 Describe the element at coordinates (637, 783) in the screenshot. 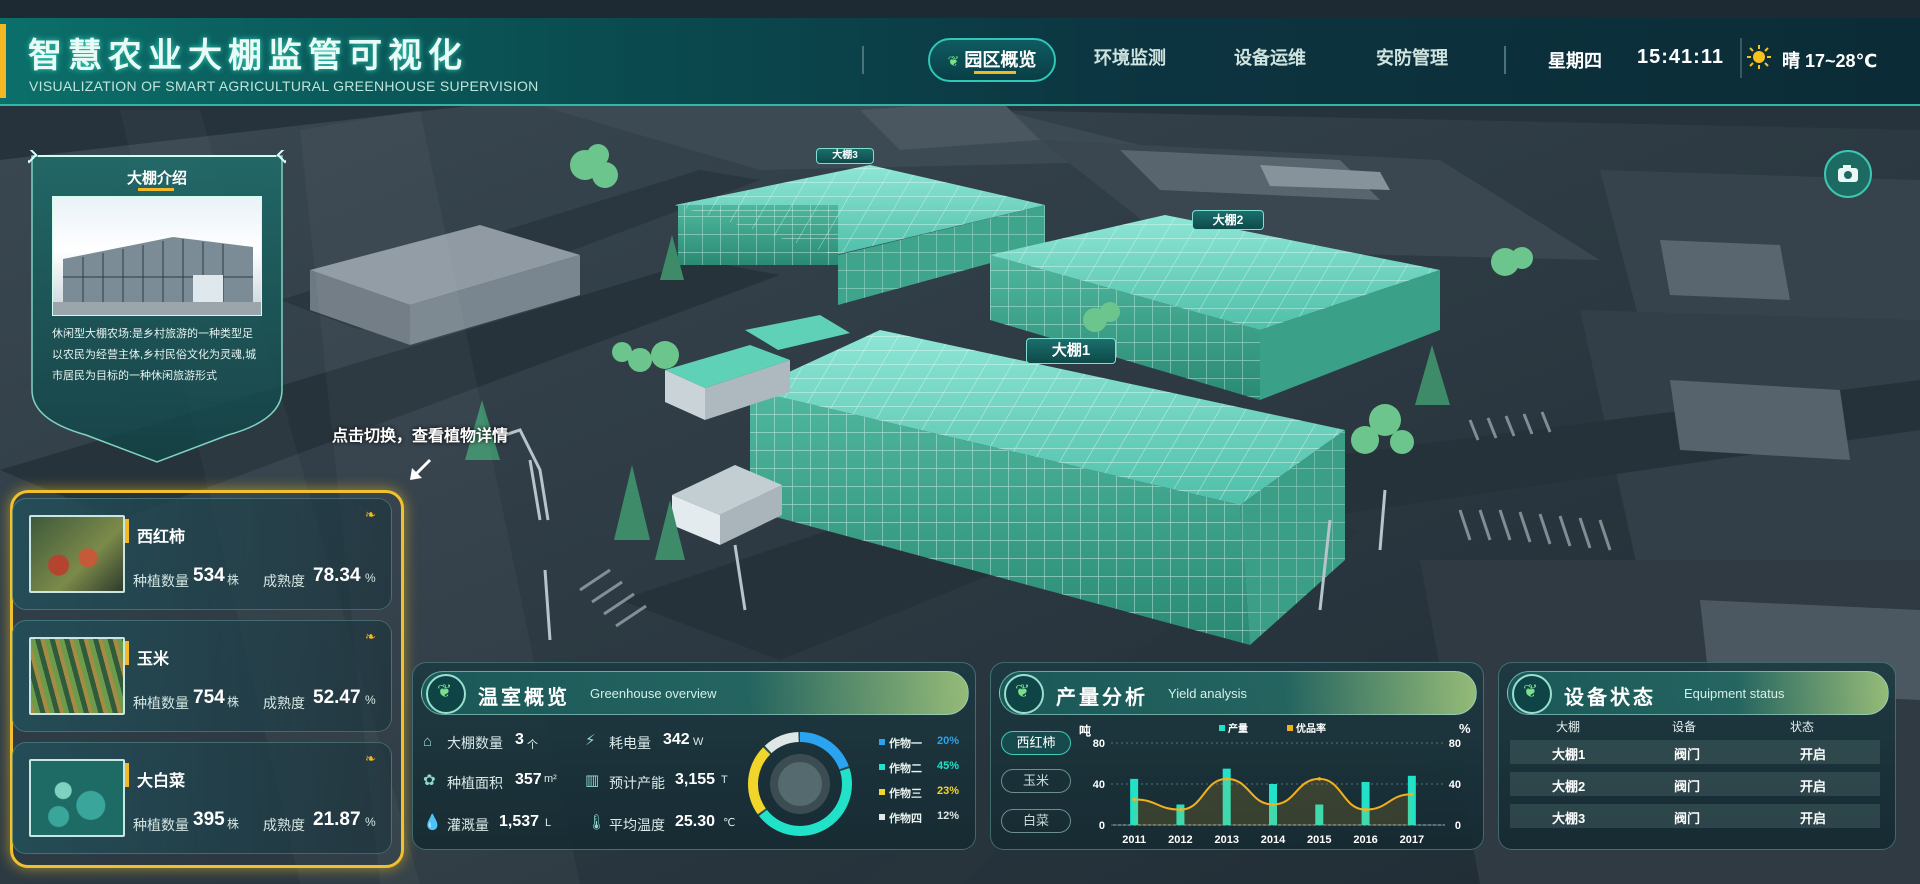

I see `stat-label: 预计产能` at that location.